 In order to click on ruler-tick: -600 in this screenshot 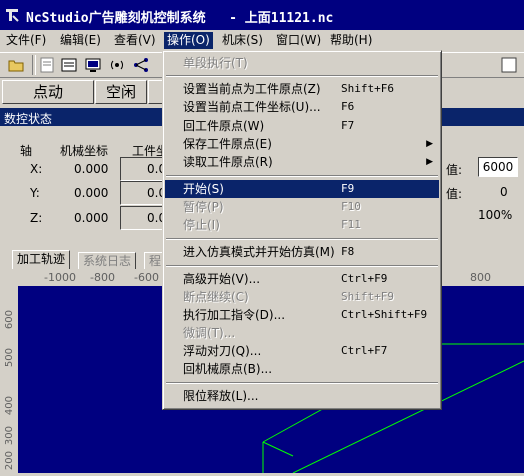, I will do `click(146, 277)`.